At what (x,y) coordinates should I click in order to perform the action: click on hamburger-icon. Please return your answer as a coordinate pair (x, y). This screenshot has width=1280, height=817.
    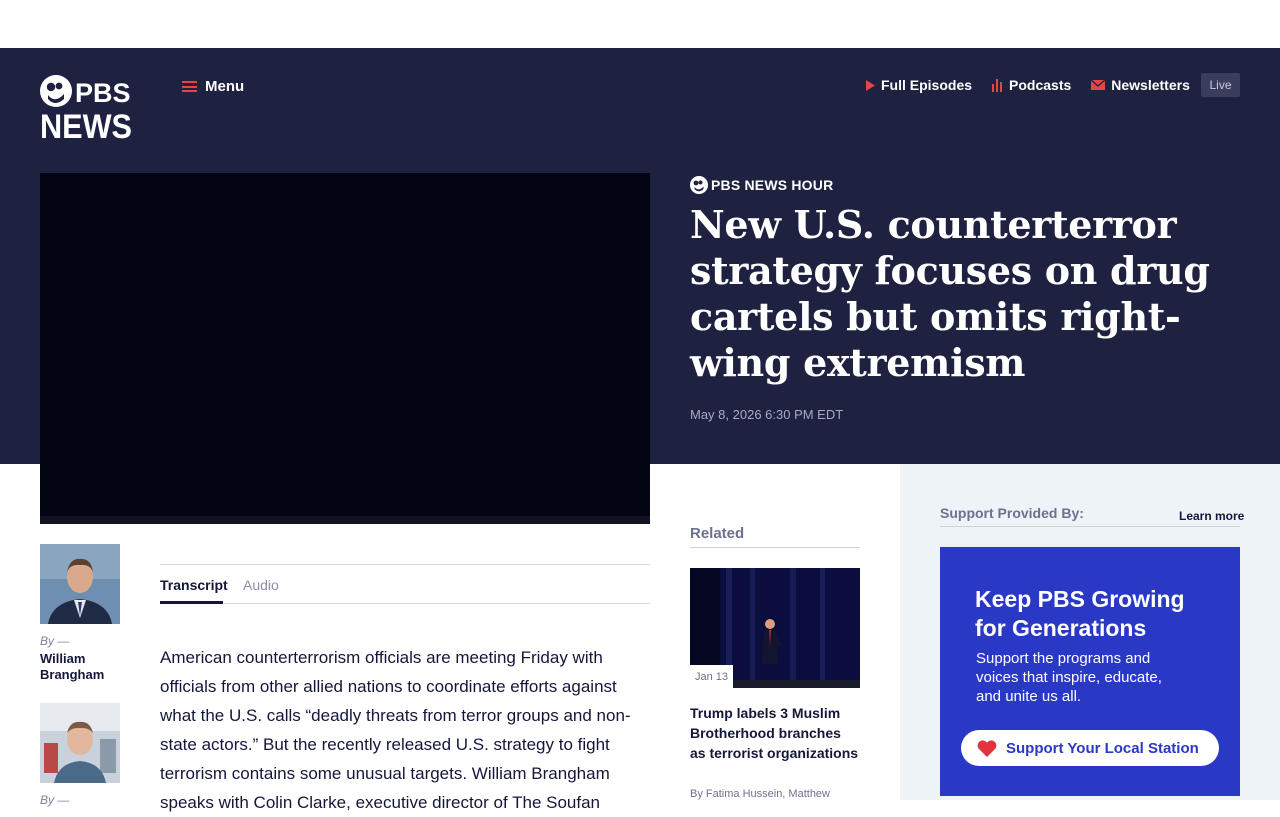
    Looking at the image, I should click on (189, 86).